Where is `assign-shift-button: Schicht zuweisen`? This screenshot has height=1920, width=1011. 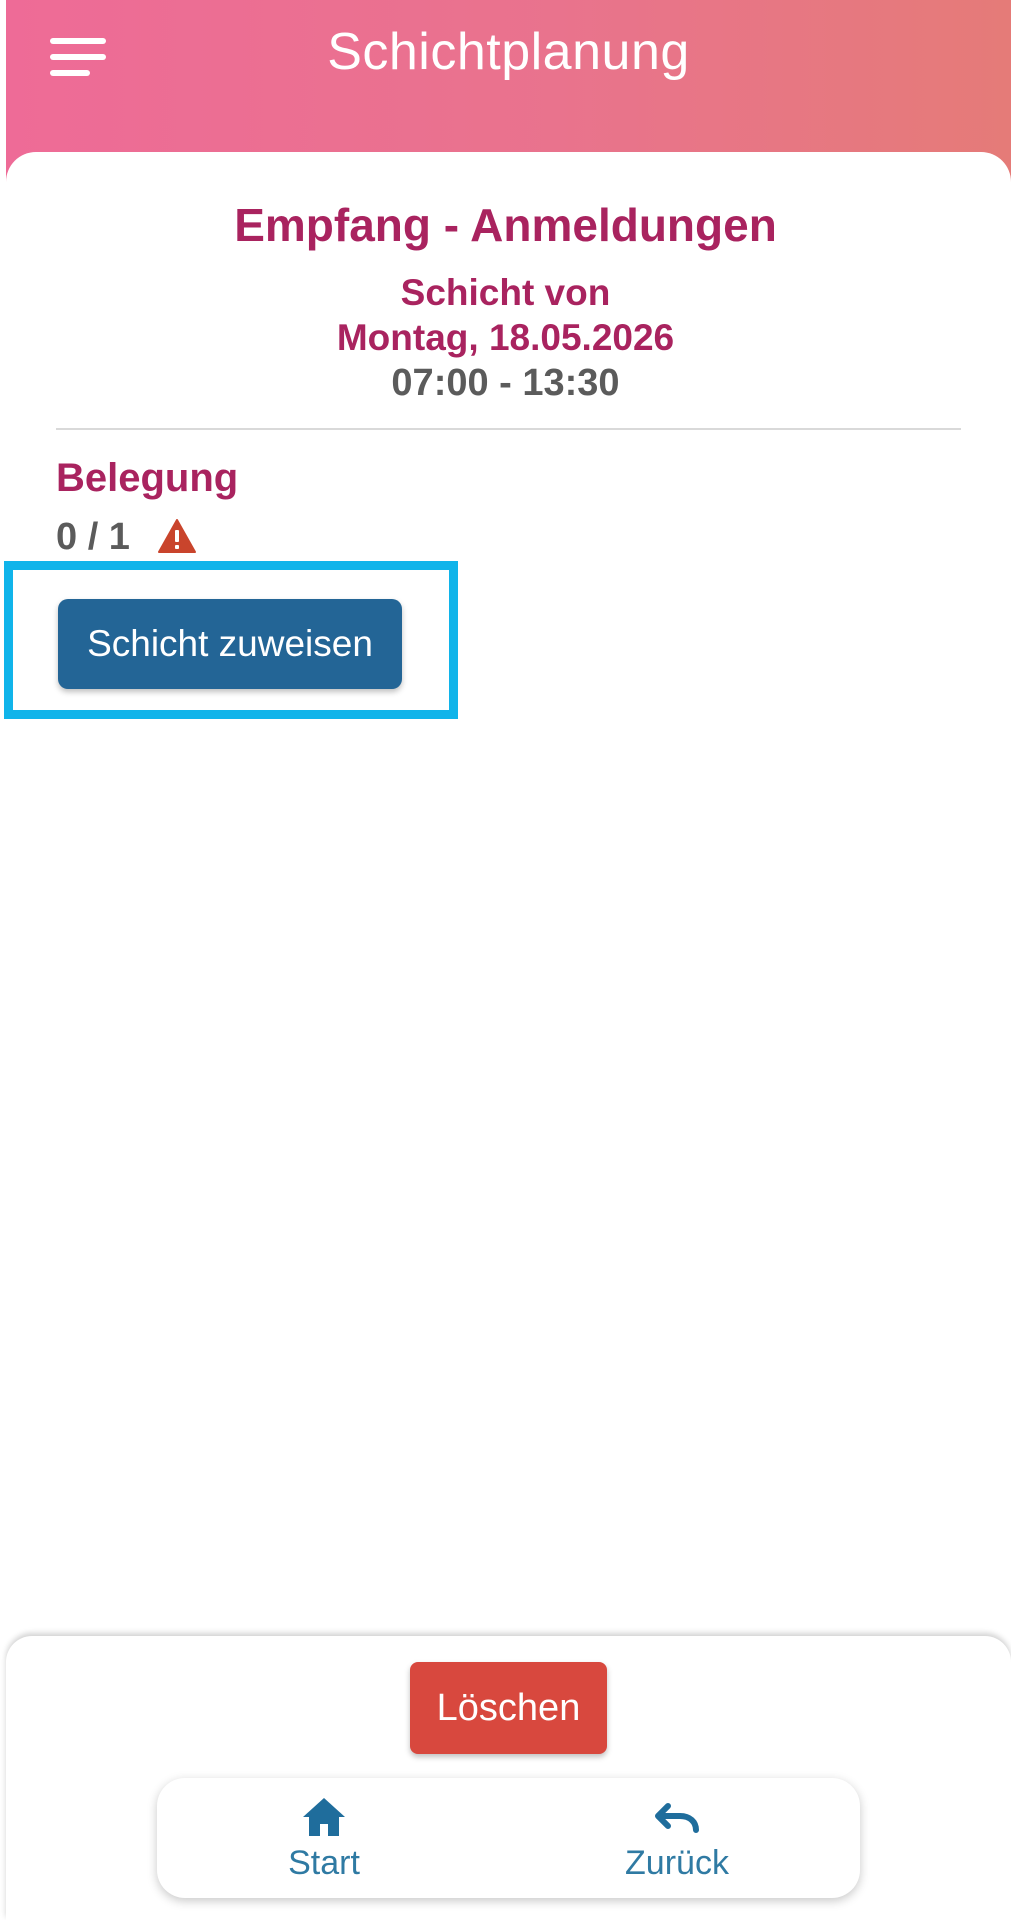
assign-shift-button: Schicht zuweisen is located at coordinates (230, 644).